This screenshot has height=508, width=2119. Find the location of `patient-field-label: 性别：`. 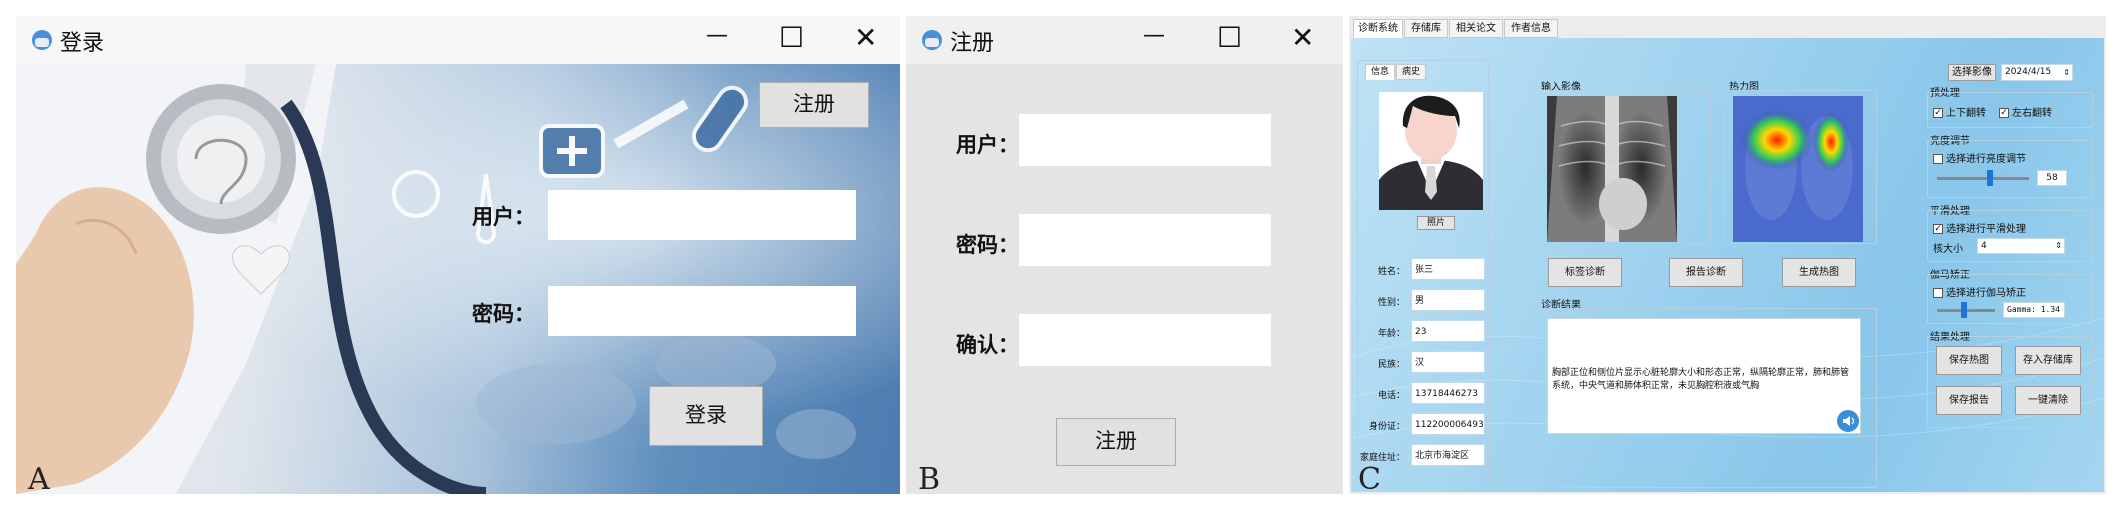

patient-field-label: 性别： is located at coordinates (1391, 303).